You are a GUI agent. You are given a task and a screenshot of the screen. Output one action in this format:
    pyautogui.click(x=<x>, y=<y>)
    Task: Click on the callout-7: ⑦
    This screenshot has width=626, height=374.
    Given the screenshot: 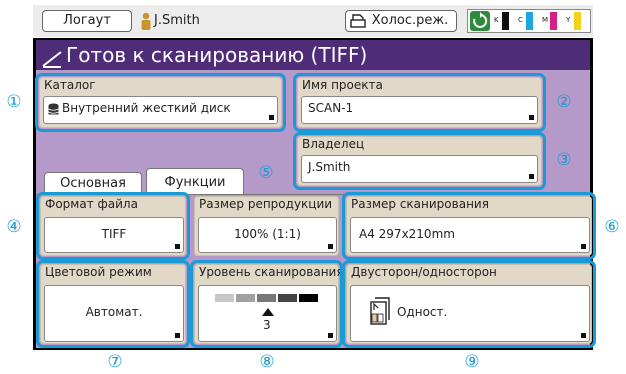 What is the action you would take?
    pyautogui.click(x=115, y=362)
    